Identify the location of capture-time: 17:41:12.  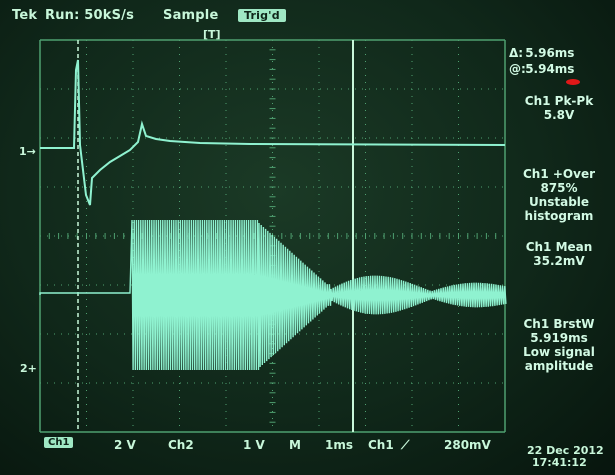
(559, 462).